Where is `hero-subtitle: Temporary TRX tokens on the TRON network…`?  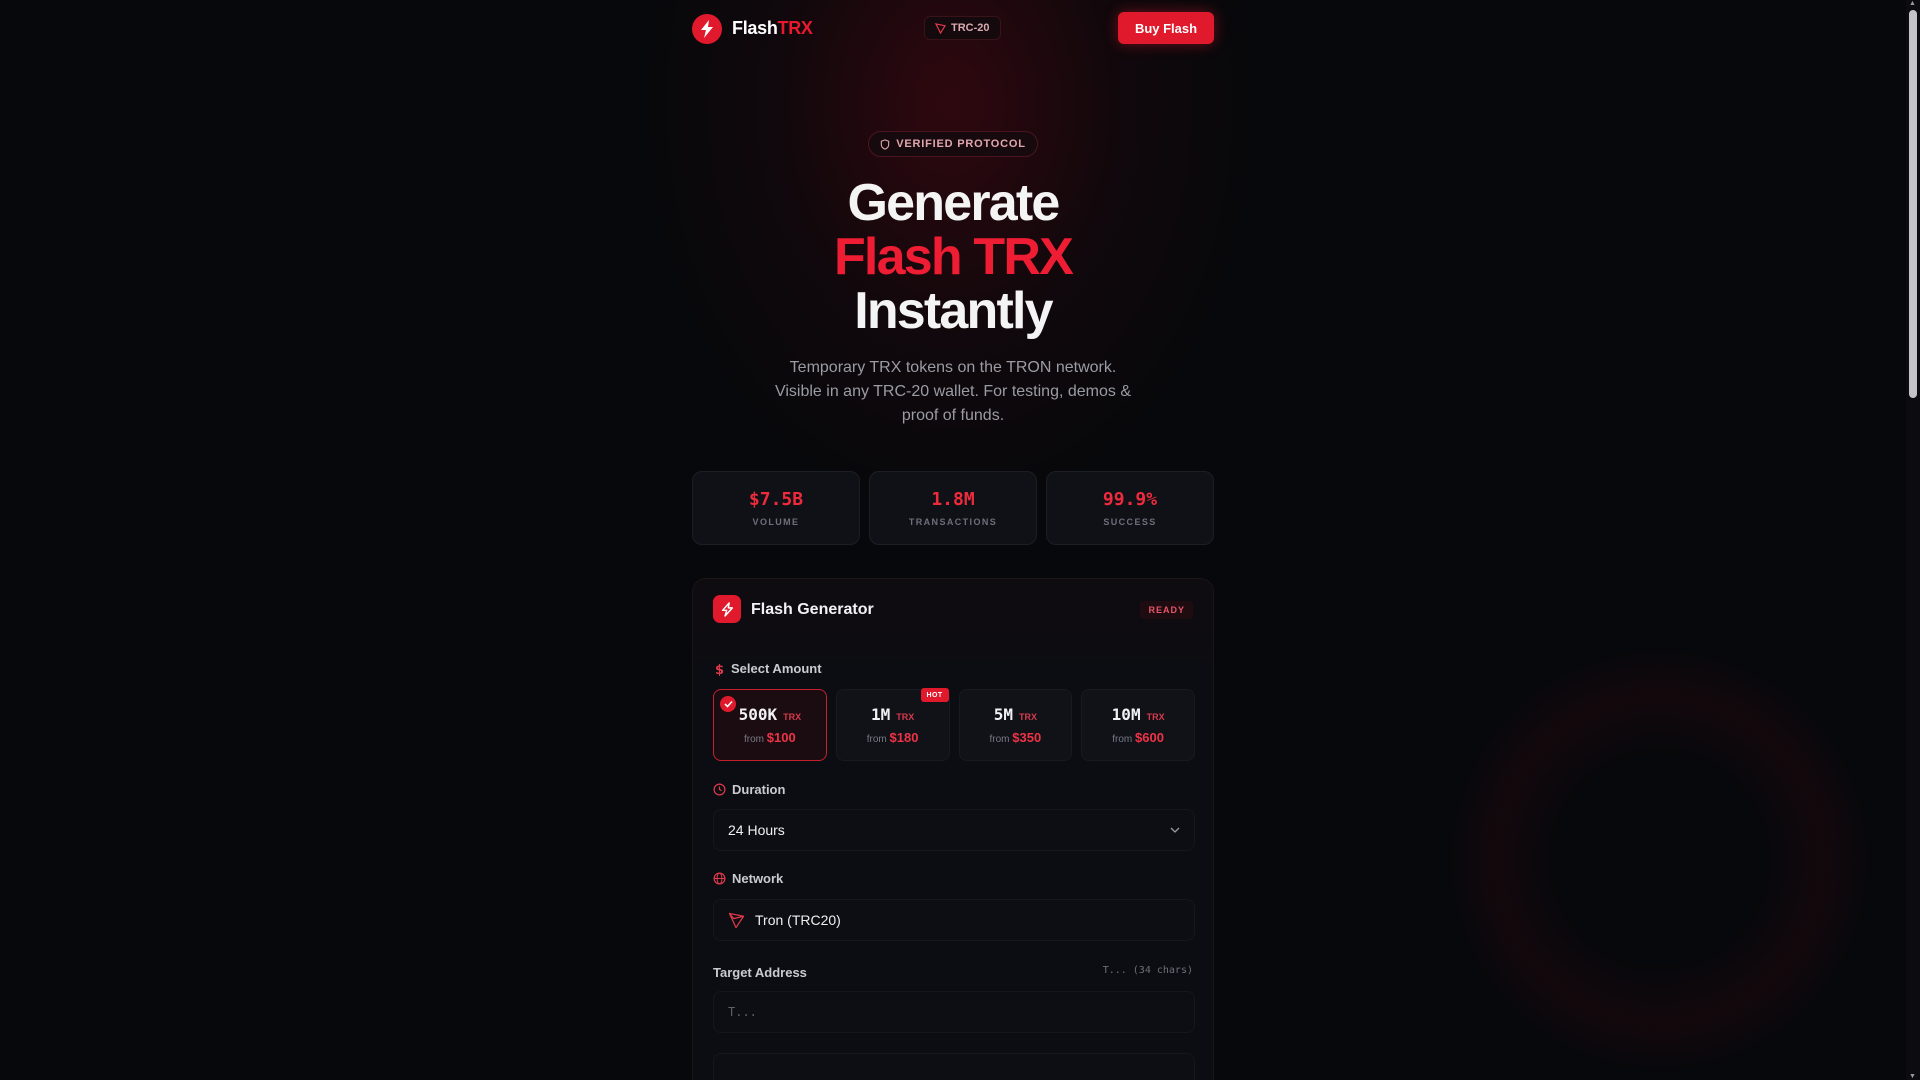
hero-subtitle: Temporary TRX tokens on the TRON network… is located at coordinates (952, 391).